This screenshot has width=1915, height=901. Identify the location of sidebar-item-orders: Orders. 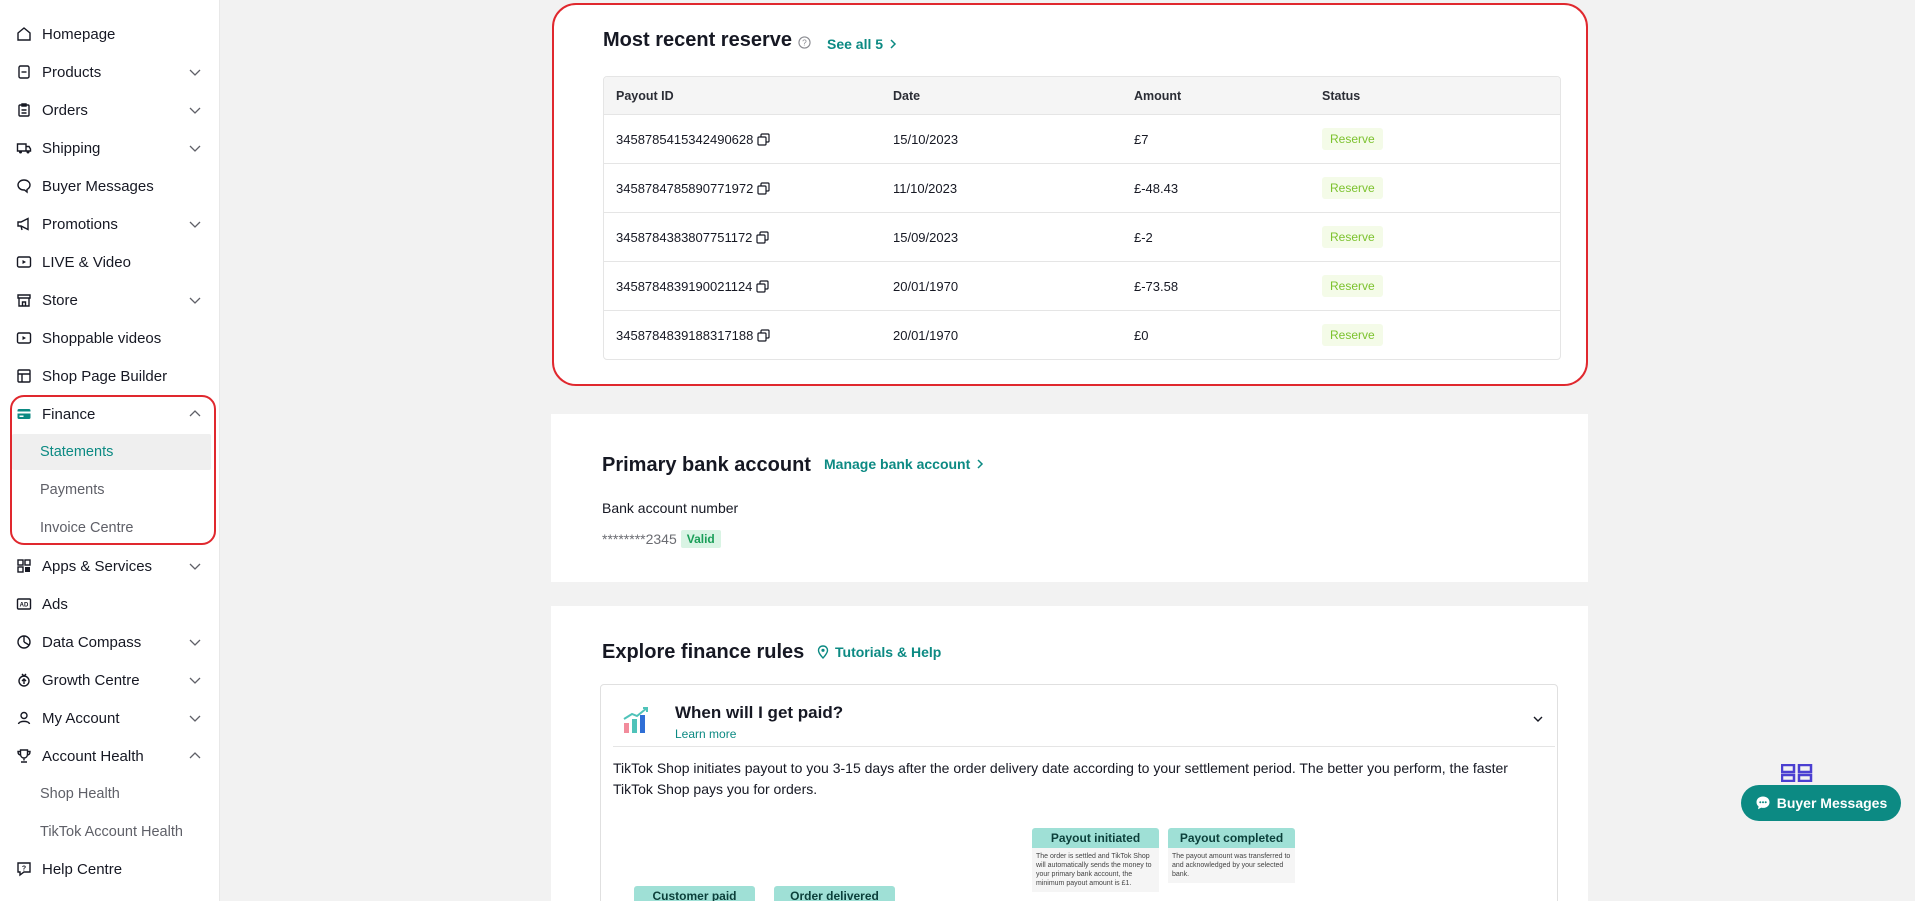
(111, 110).